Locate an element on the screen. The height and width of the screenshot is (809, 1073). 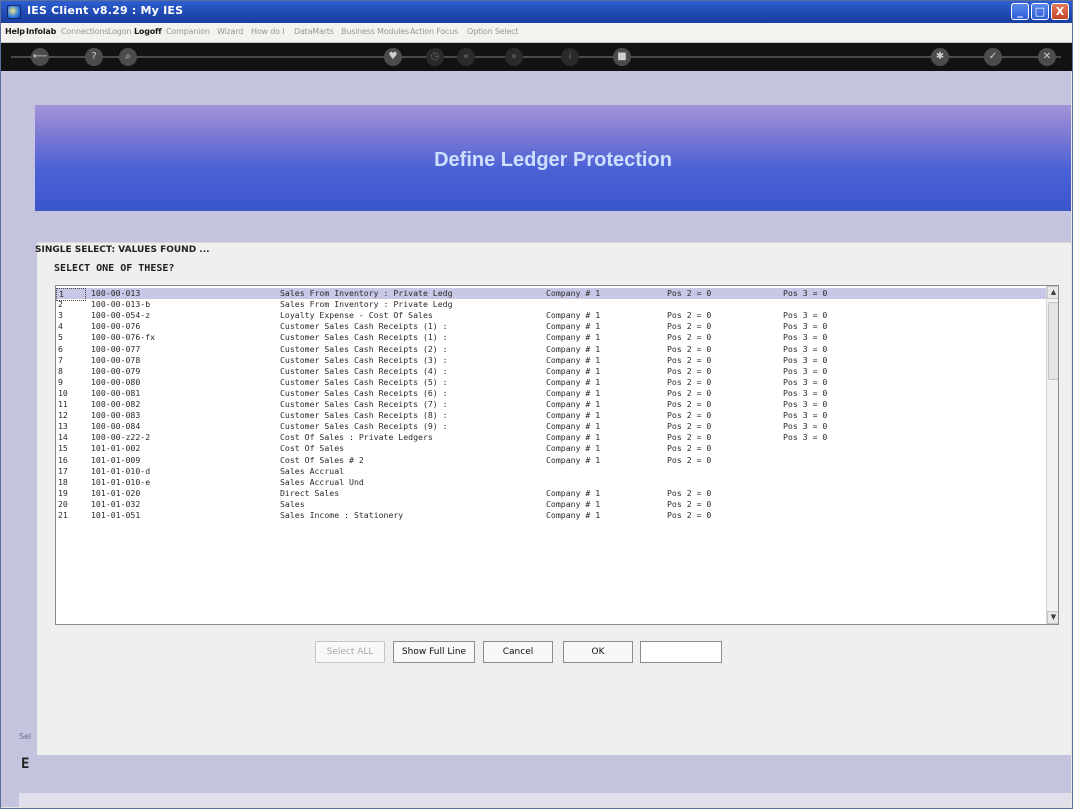
menu-infolab: Infolab is located at coordinates (41, 31).